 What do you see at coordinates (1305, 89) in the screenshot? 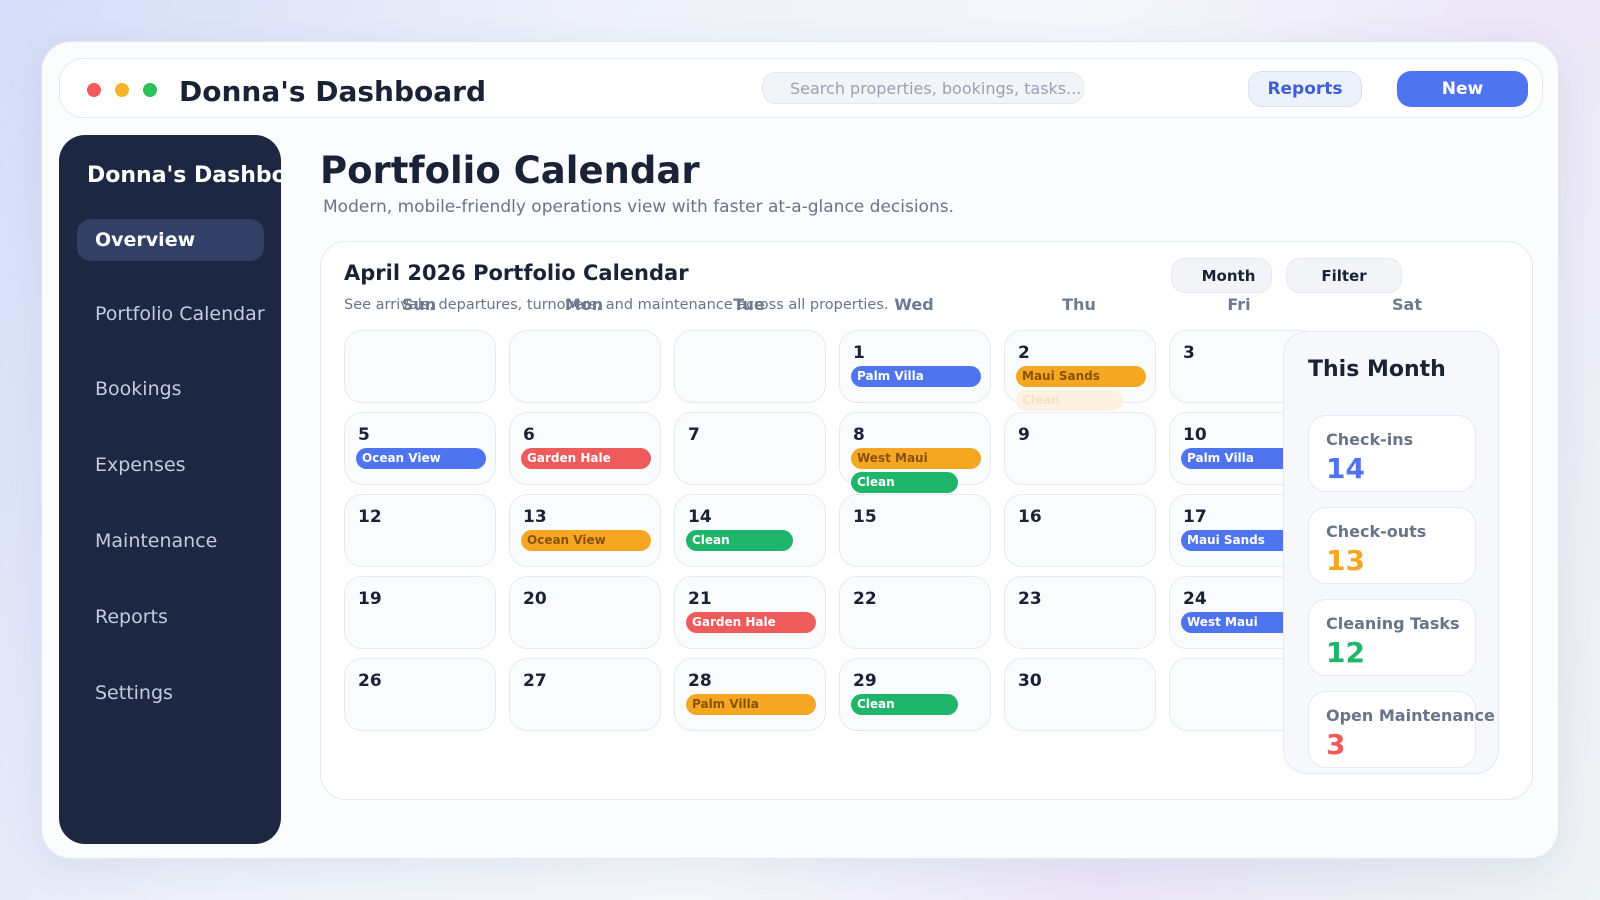
I see `reports-button: Reports` at bounding box center [1305, 89].